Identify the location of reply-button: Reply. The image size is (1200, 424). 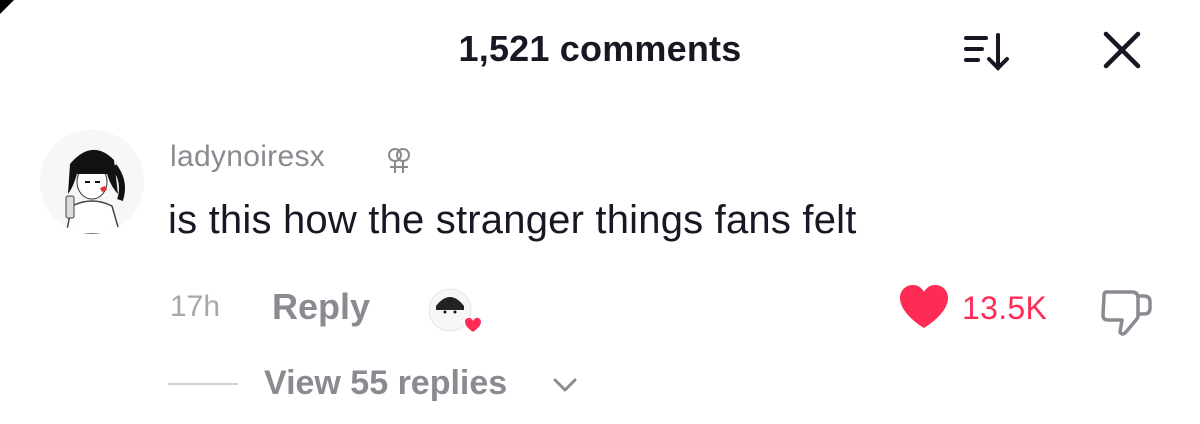
(321, 307).